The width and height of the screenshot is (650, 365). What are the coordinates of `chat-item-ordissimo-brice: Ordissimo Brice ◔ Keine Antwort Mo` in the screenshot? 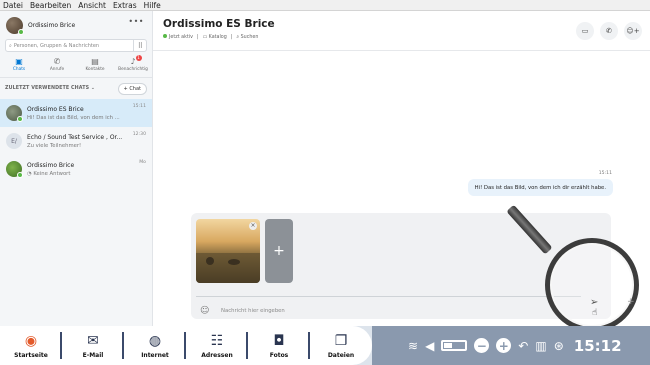 It's located at (76, 169).